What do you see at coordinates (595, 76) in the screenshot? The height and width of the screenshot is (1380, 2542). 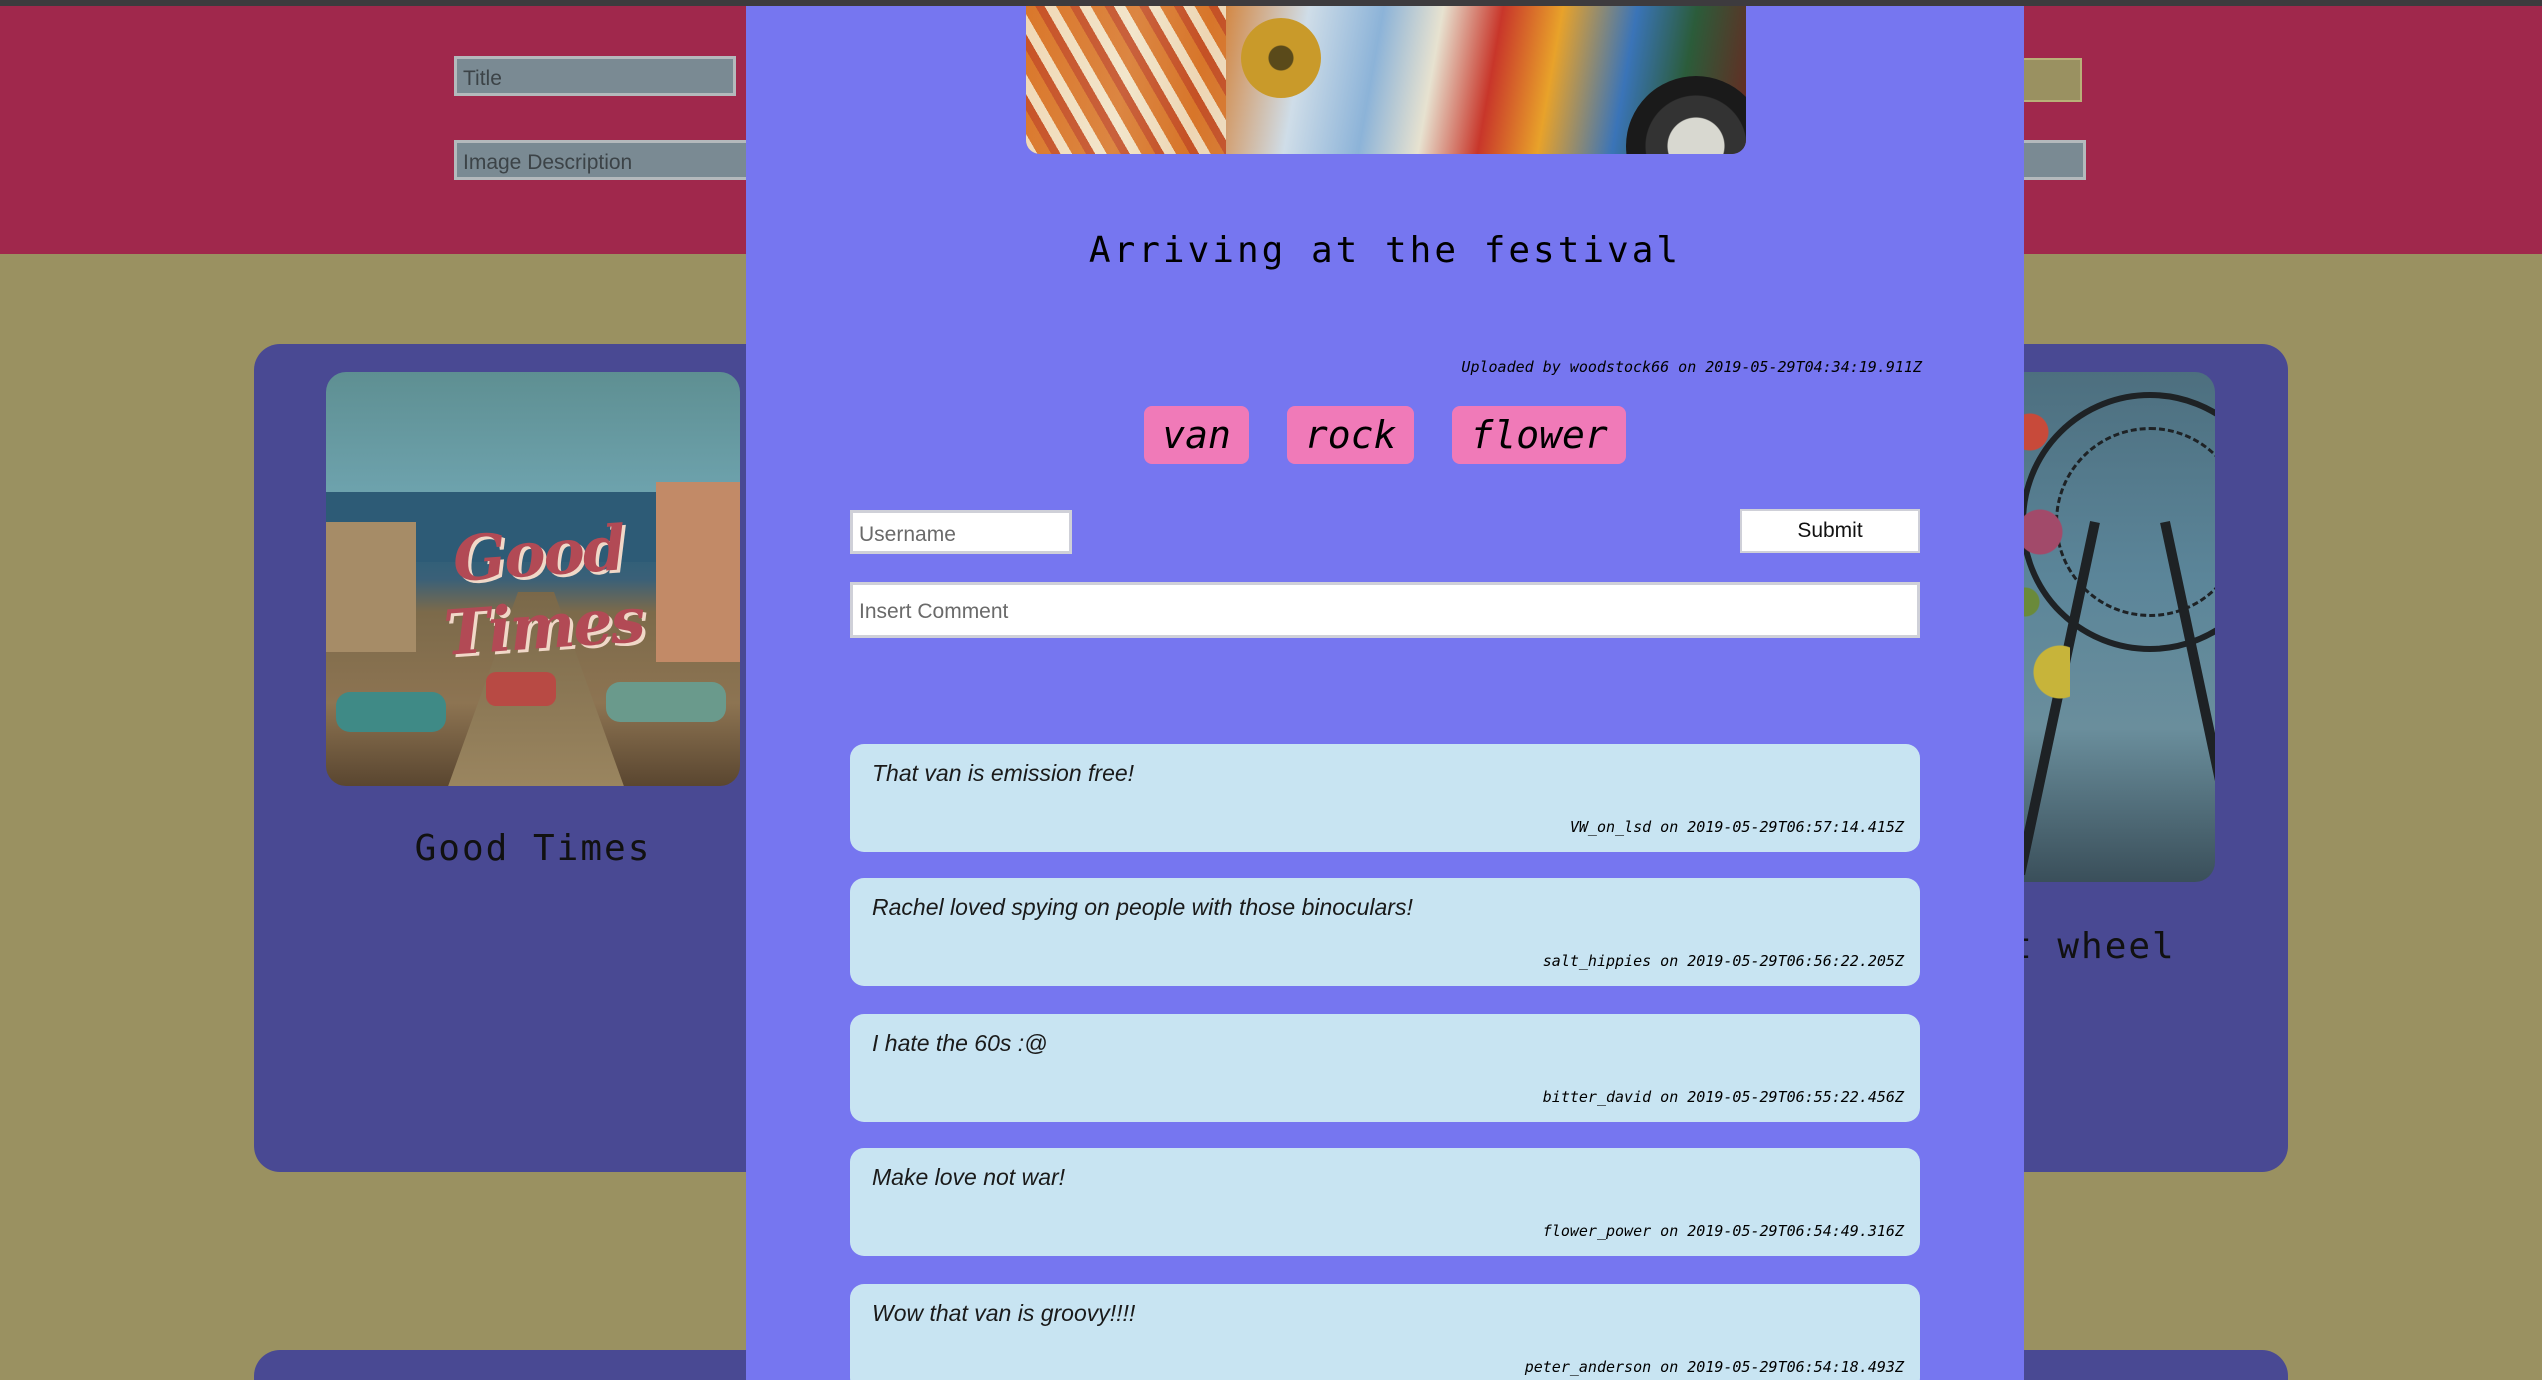 I see `title-input: Title` at bounding box center [595, 76].